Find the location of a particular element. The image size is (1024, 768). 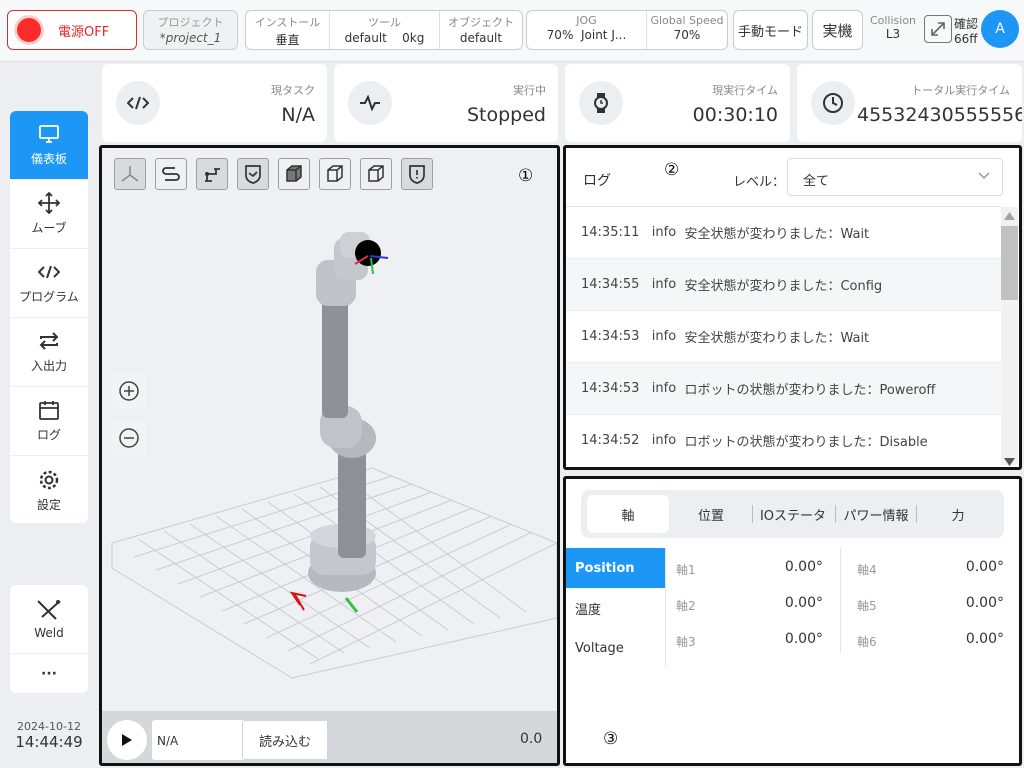

scroll-down-icon is located at coordinates (1009, 462).